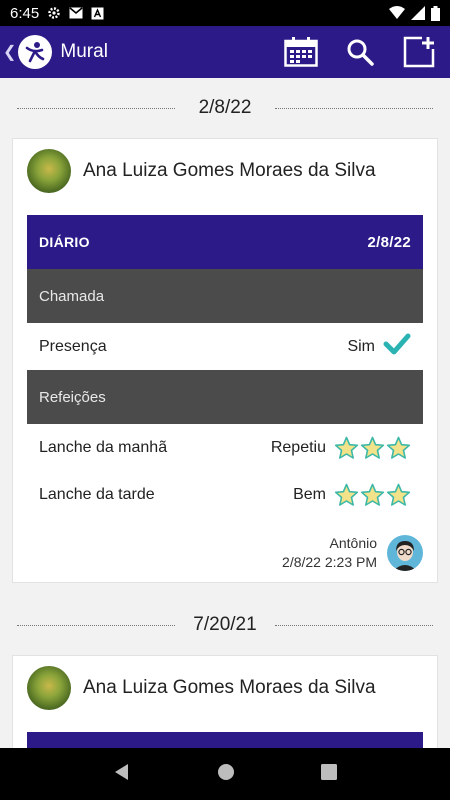 The width and height of the screenshot is (450, 800). What do you see at coordinates (419, 52) in the screenshot?
I see `new-post-icon` at bounding box center [419, 52].